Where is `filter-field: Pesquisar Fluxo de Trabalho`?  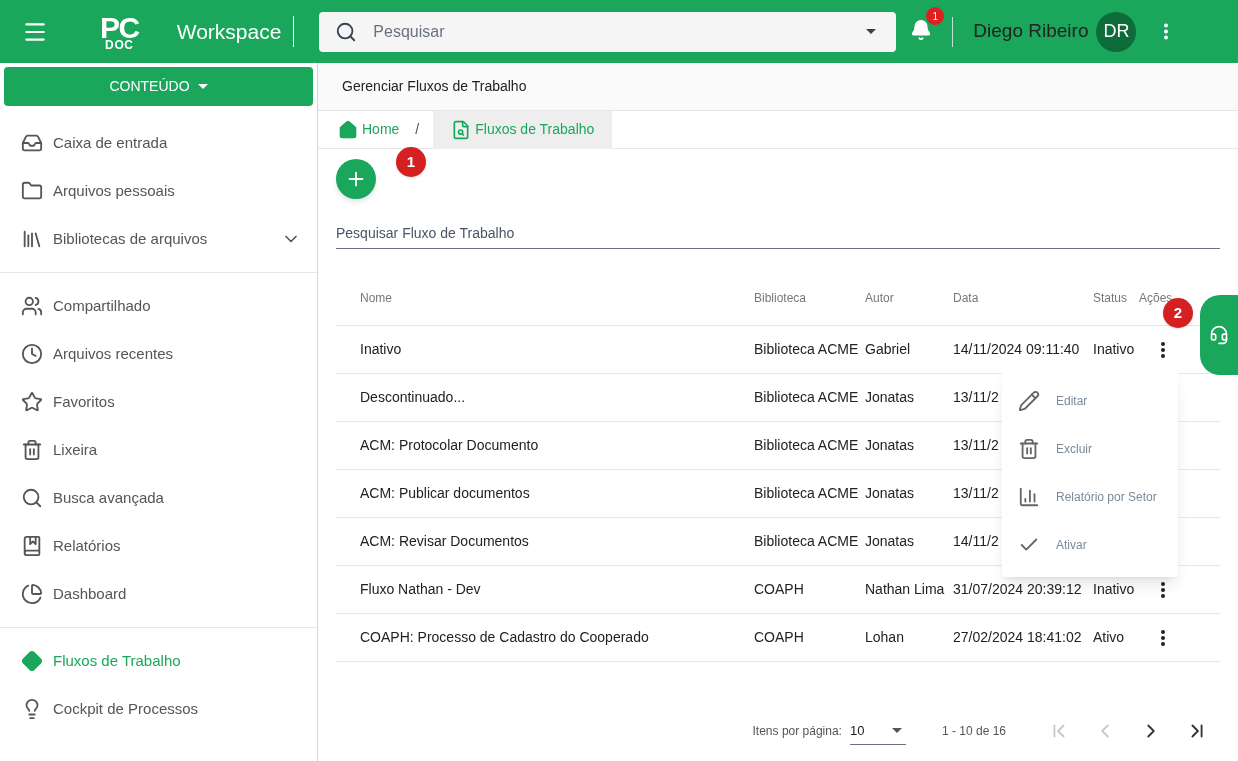 filter-field: Pesquisar Fluxo de Trabalho is located at coordinates (778, 233).